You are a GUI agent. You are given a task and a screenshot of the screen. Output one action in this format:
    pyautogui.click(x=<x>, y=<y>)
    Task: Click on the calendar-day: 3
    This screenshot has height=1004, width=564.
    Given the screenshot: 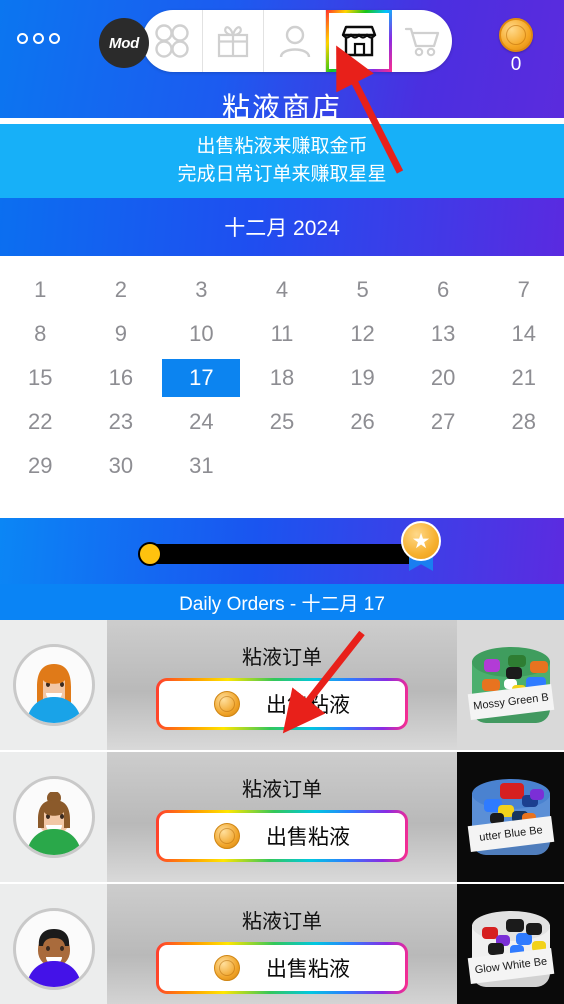 What is the action you would take?
    pyautogui.click(x=201, y=290)
    